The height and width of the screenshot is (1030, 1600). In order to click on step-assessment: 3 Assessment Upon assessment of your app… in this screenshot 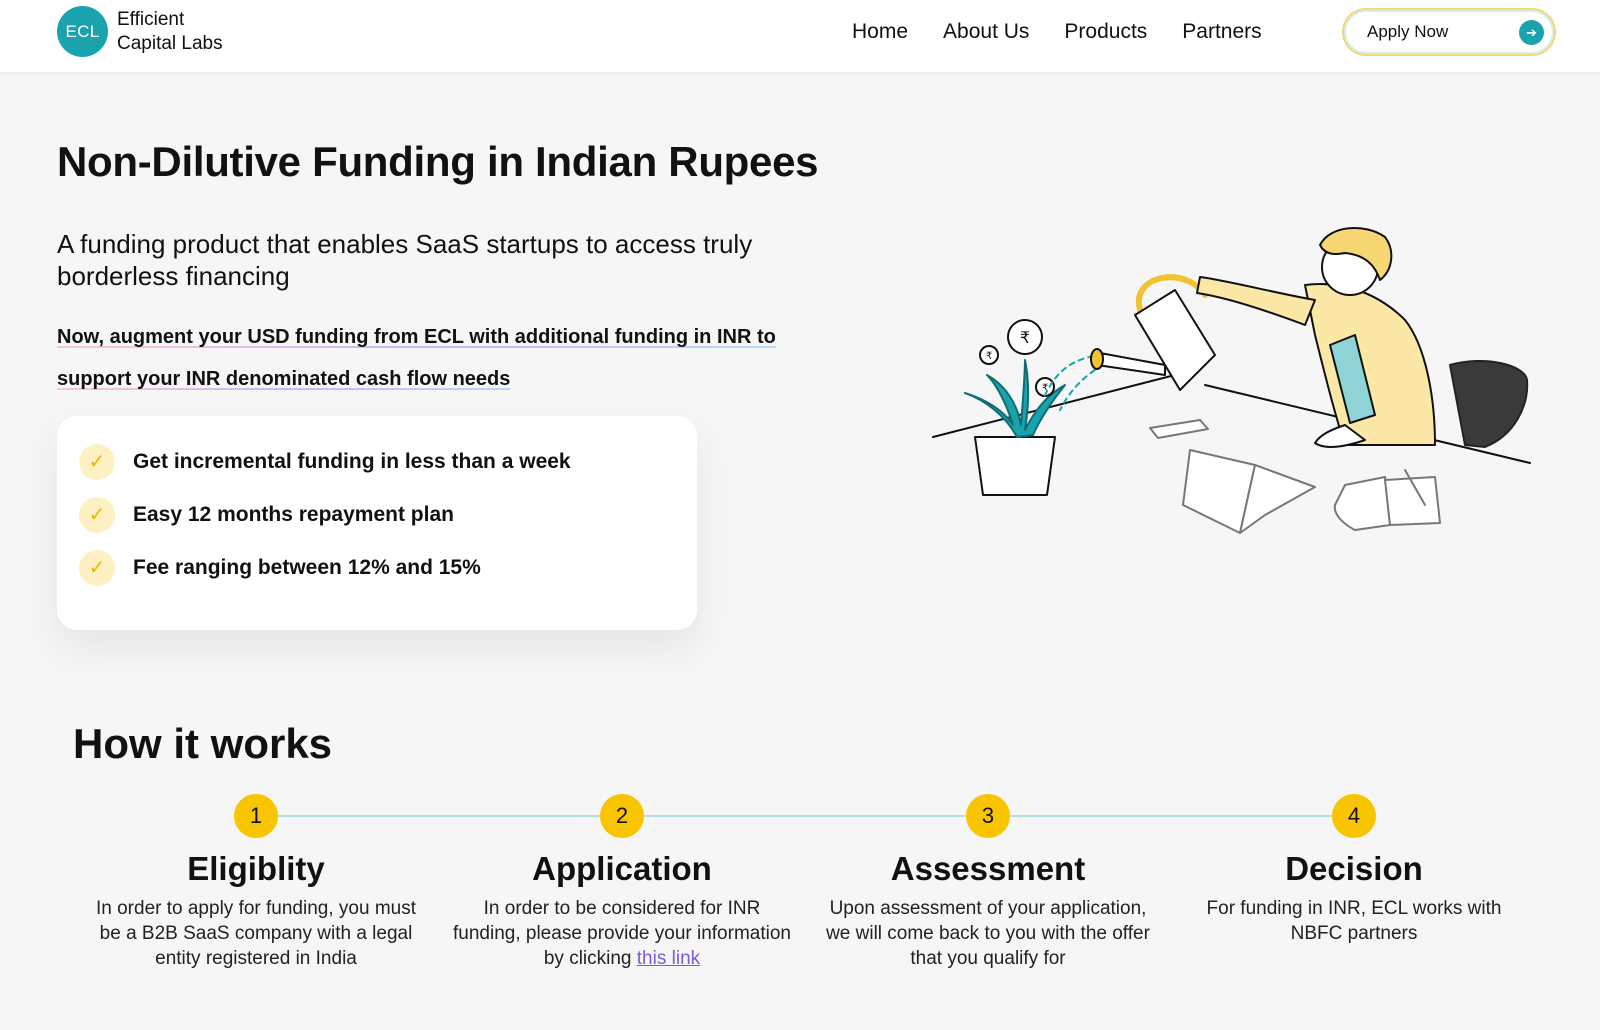, I will do `click(988, 882)`.